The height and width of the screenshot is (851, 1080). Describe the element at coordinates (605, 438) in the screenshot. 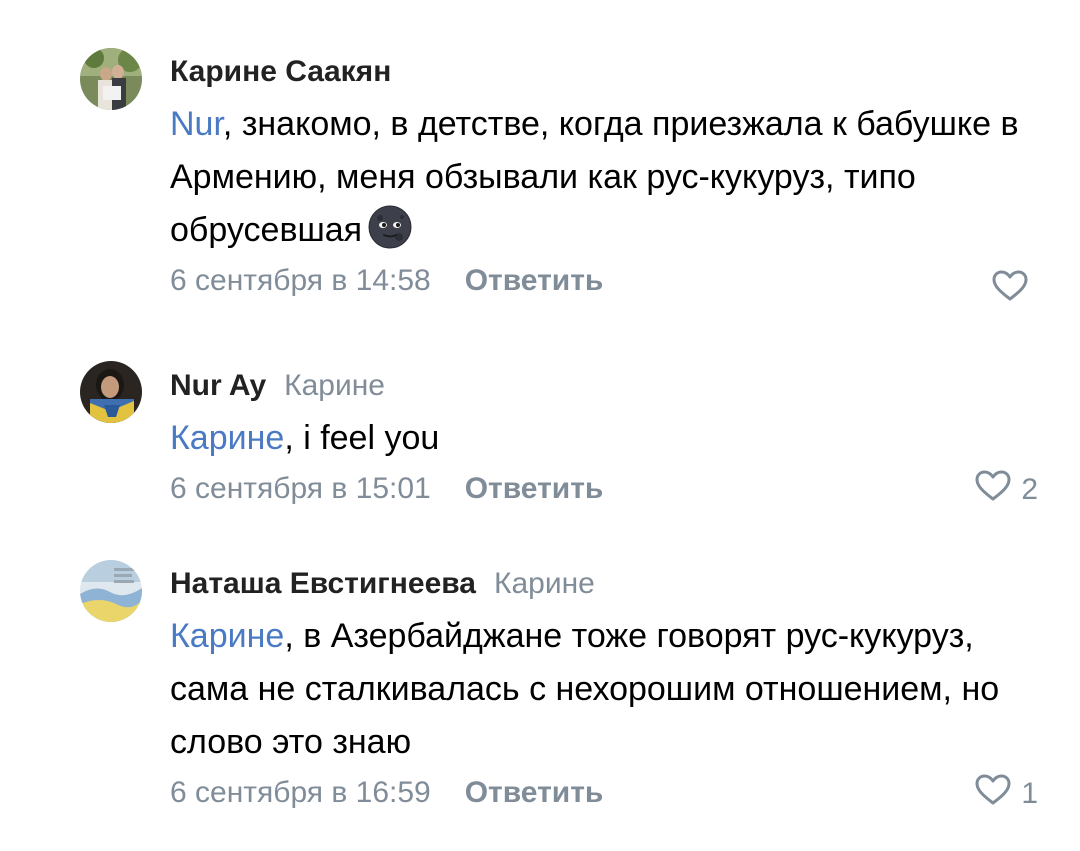

I see `comment-text: Карине, i feel you` at that location.